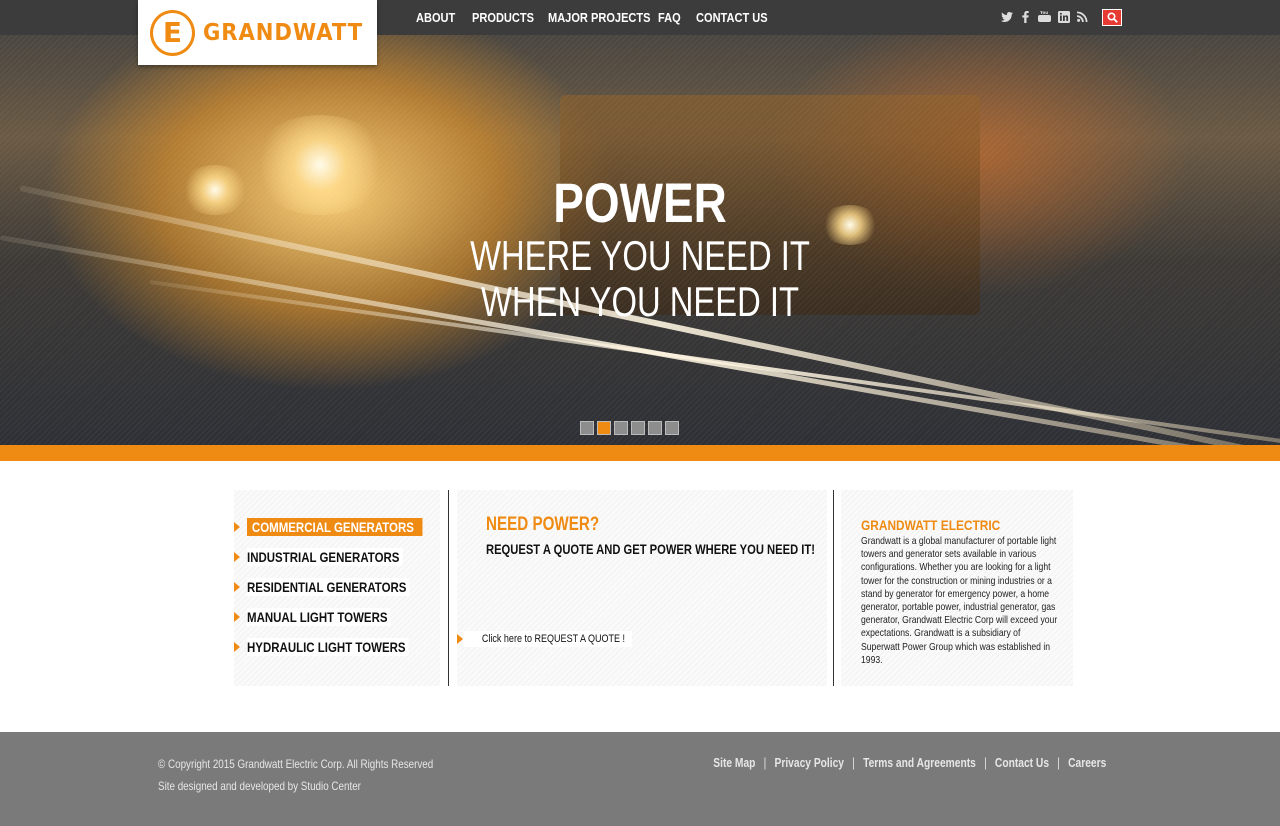 This screenshot has height=826, width=1280. Describe the element at coordinates (1087, 763) in the screenshot. I see `footer-link-careers: Careers` at that location.